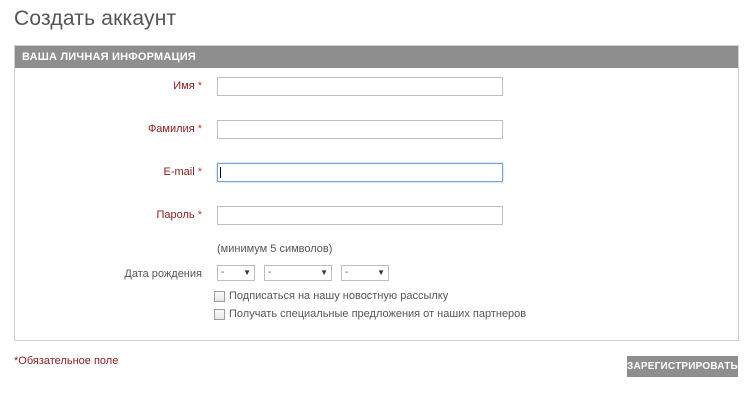 This screenshot has height=403, width=750. What do you see at coordinates (360, 215) in the screenshot?
I see `password-input` at bounding box center [360, 215].